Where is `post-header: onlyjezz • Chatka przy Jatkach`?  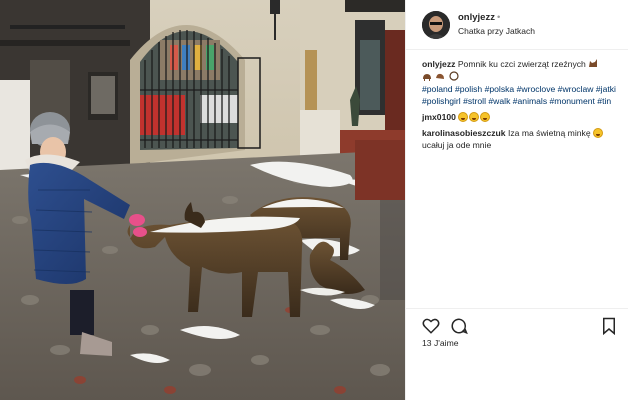 post-header: onlyjezz • Chatka przy Jatkach is located at coordinates (517, 25).